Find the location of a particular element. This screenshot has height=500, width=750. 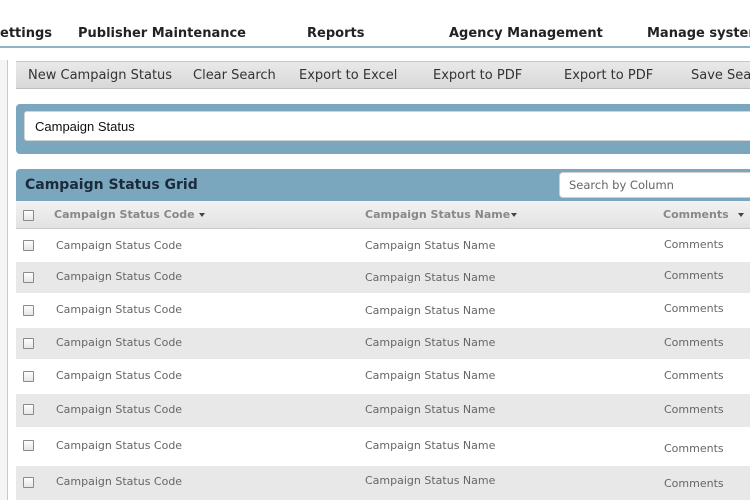

column-header-comments-label: Comments is located at coordinates (696, 214).